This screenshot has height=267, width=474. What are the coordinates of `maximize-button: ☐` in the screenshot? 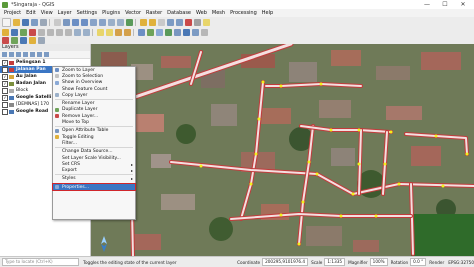 It's located at (445, 4).